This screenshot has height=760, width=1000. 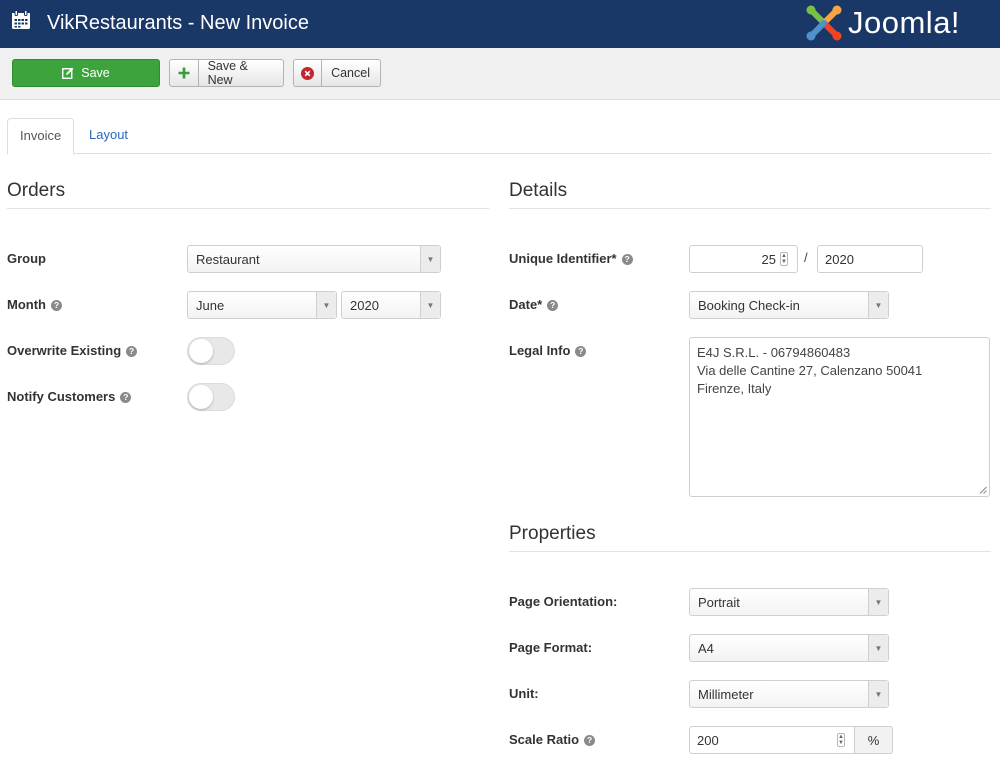 I want to click on save-and-new-label: Save & New, so click(x=227, y=73).